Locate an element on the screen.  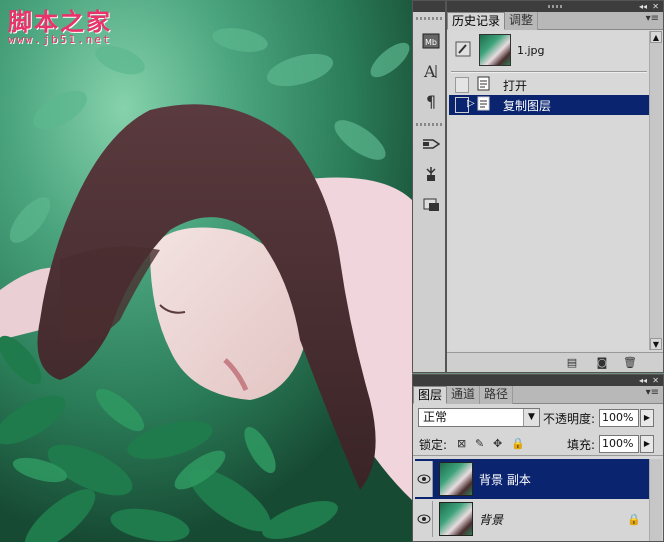
topbar-grip is located at coordinates (555, 6).